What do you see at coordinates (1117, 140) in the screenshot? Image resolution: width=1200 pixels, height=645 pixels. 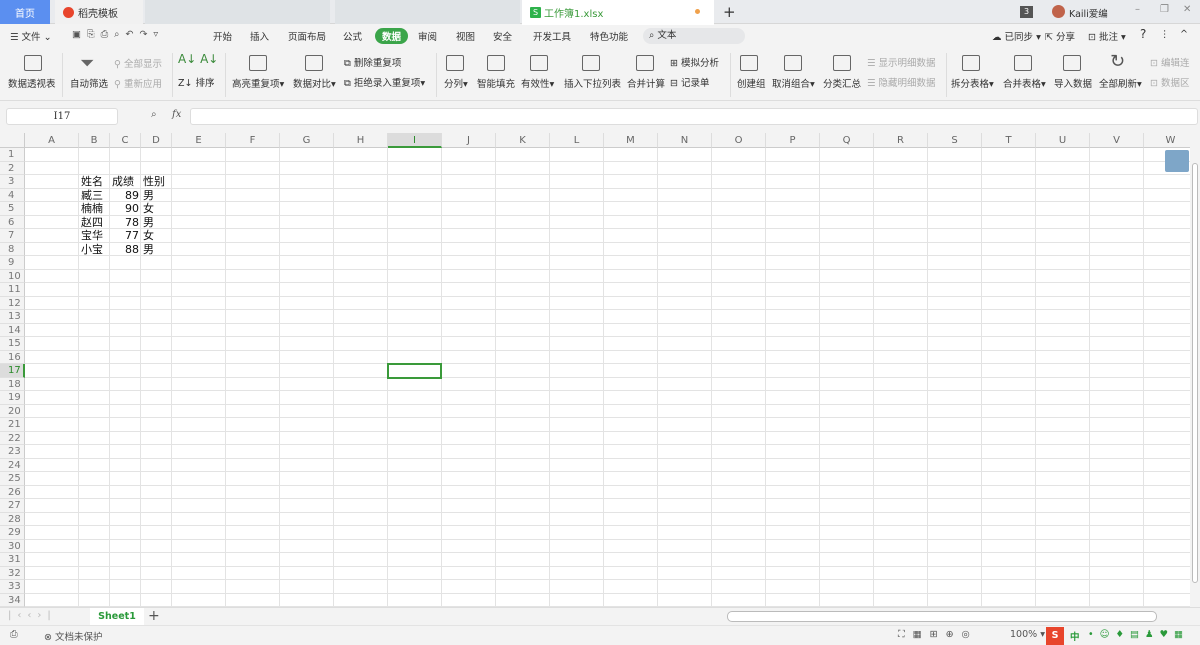 I see `column-header-V: V` at bounding box center [1117, 140].